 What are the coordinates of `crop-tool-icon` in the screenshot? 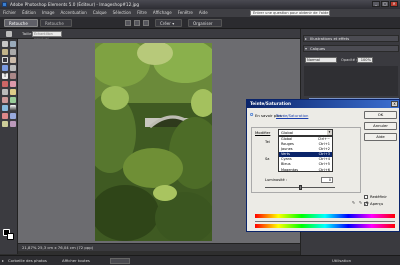 It's located at (13, 76).